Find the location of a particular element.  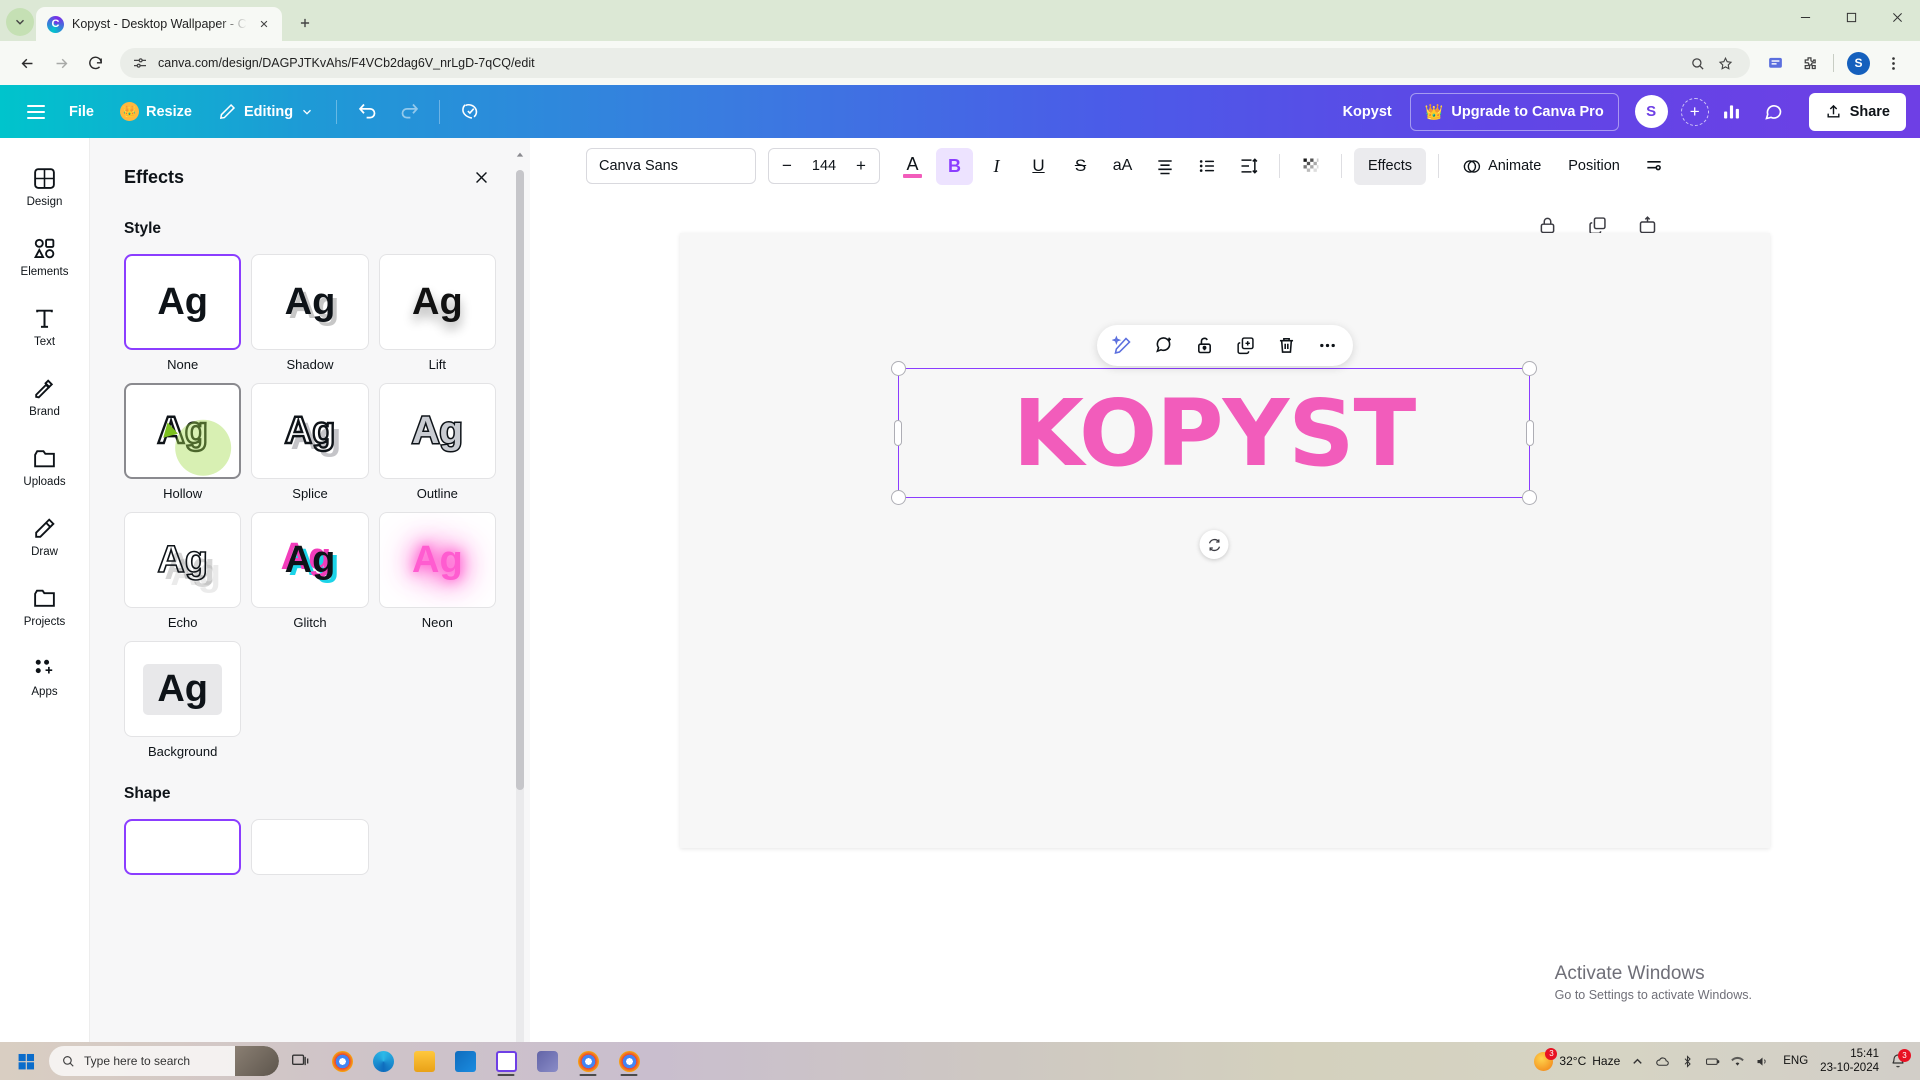

weather-widget: 3 32°C Haze is located at coordinates (1577, 1059).